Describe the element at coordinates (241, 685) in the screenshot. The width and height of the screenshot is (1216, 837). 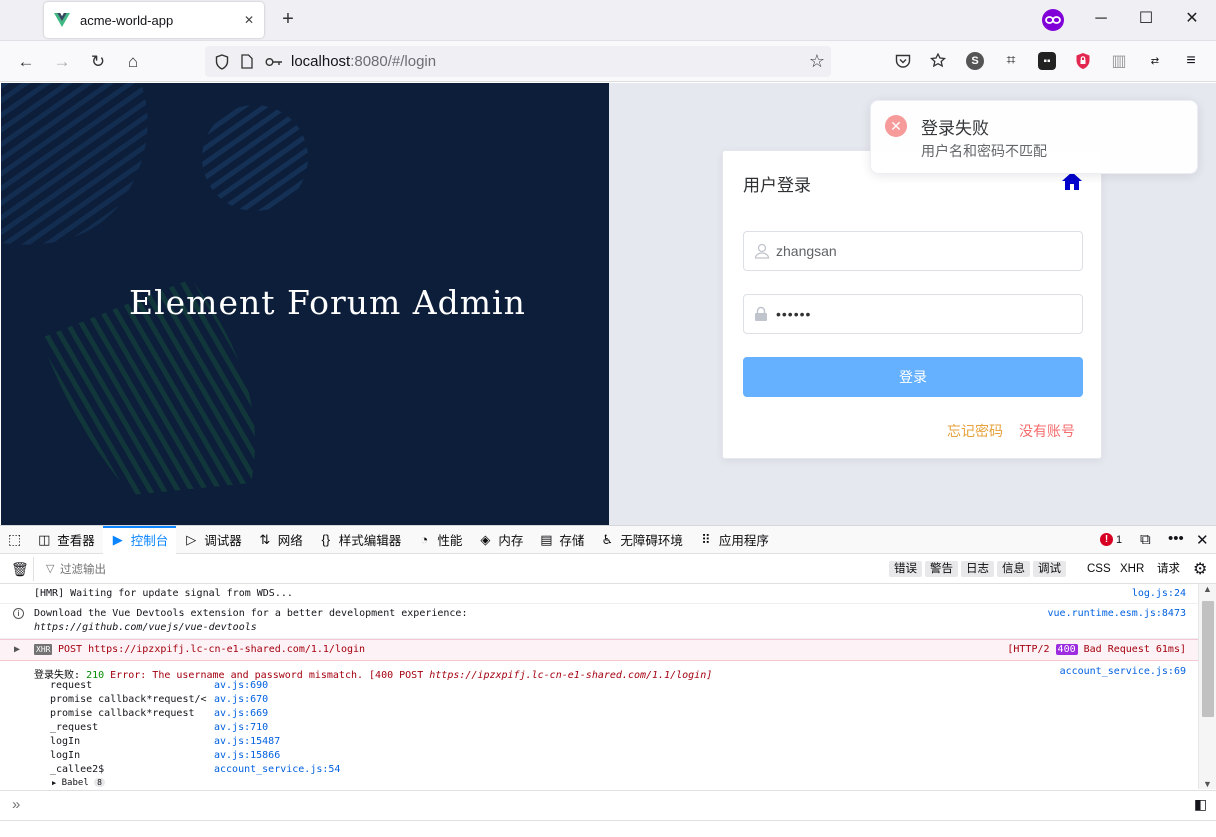
I see `stack-location: av.js:690` at that location.